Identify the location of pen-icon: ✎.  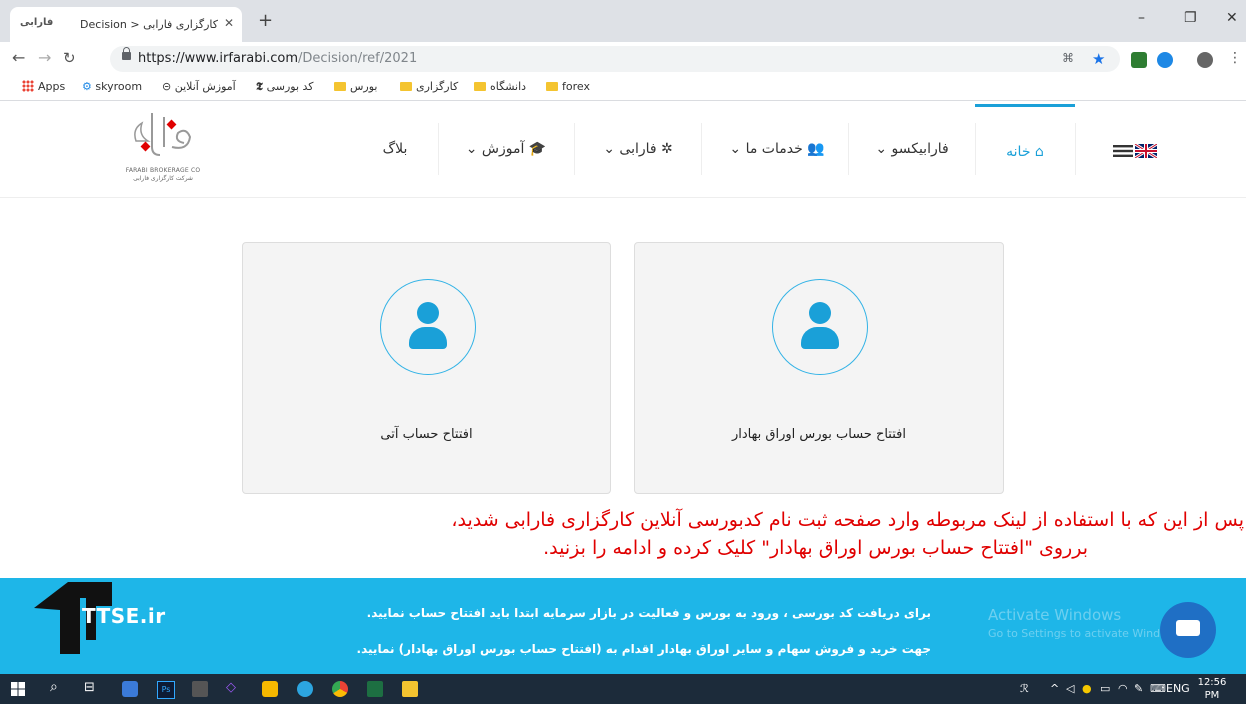
(1138, 688).